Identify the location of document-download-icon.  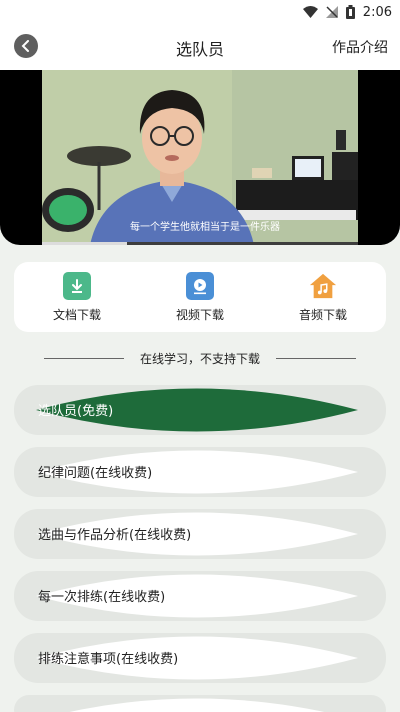
(77, 286).